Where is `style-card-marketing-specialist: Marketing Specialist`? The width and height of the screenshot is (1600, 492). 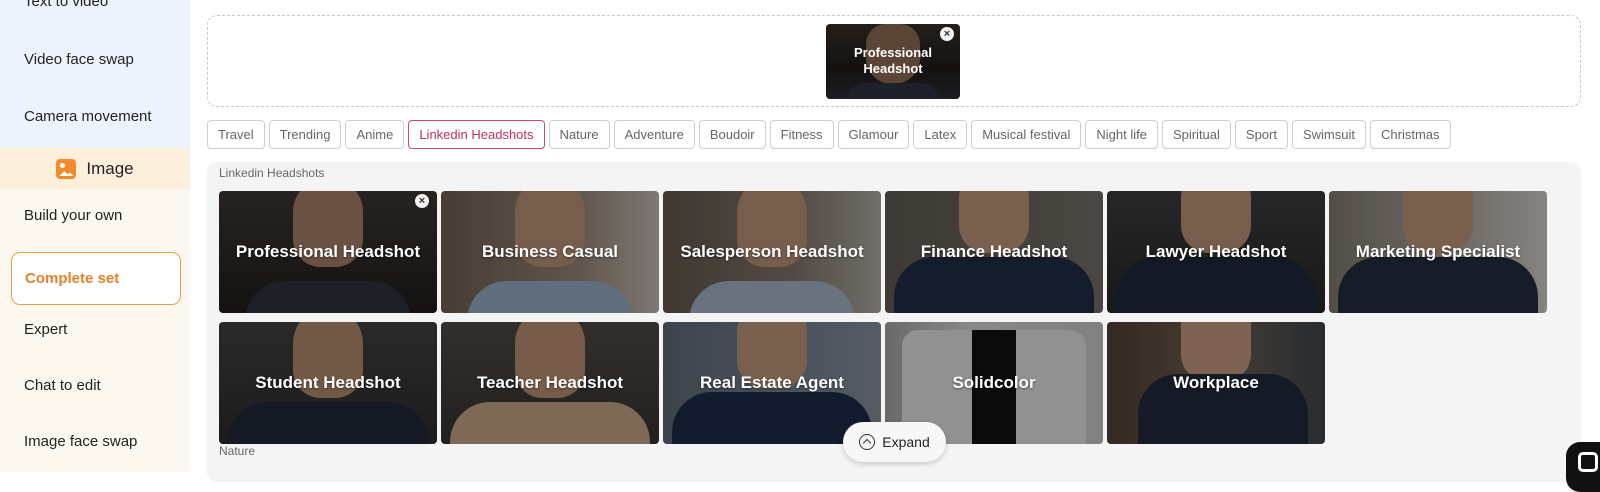 style-card-marketing-specialist: Marketing Specialist is located at coordinates (1438, 252).